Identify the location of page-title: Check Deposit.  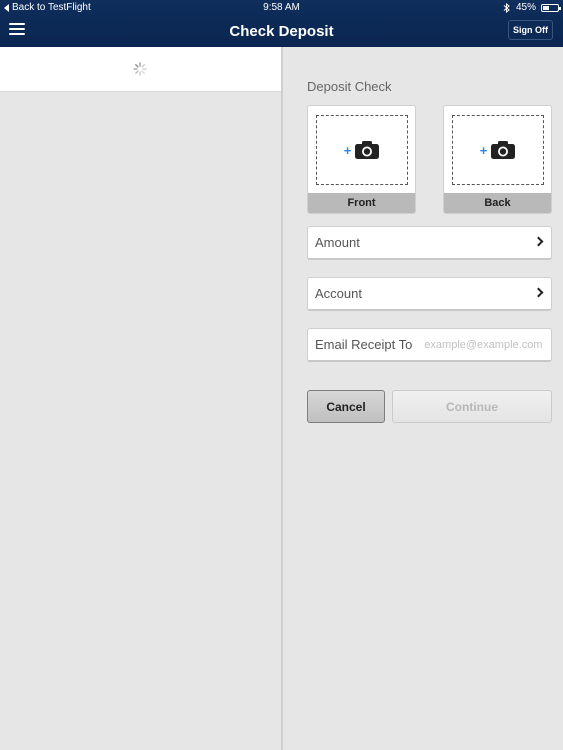
(281, 31).